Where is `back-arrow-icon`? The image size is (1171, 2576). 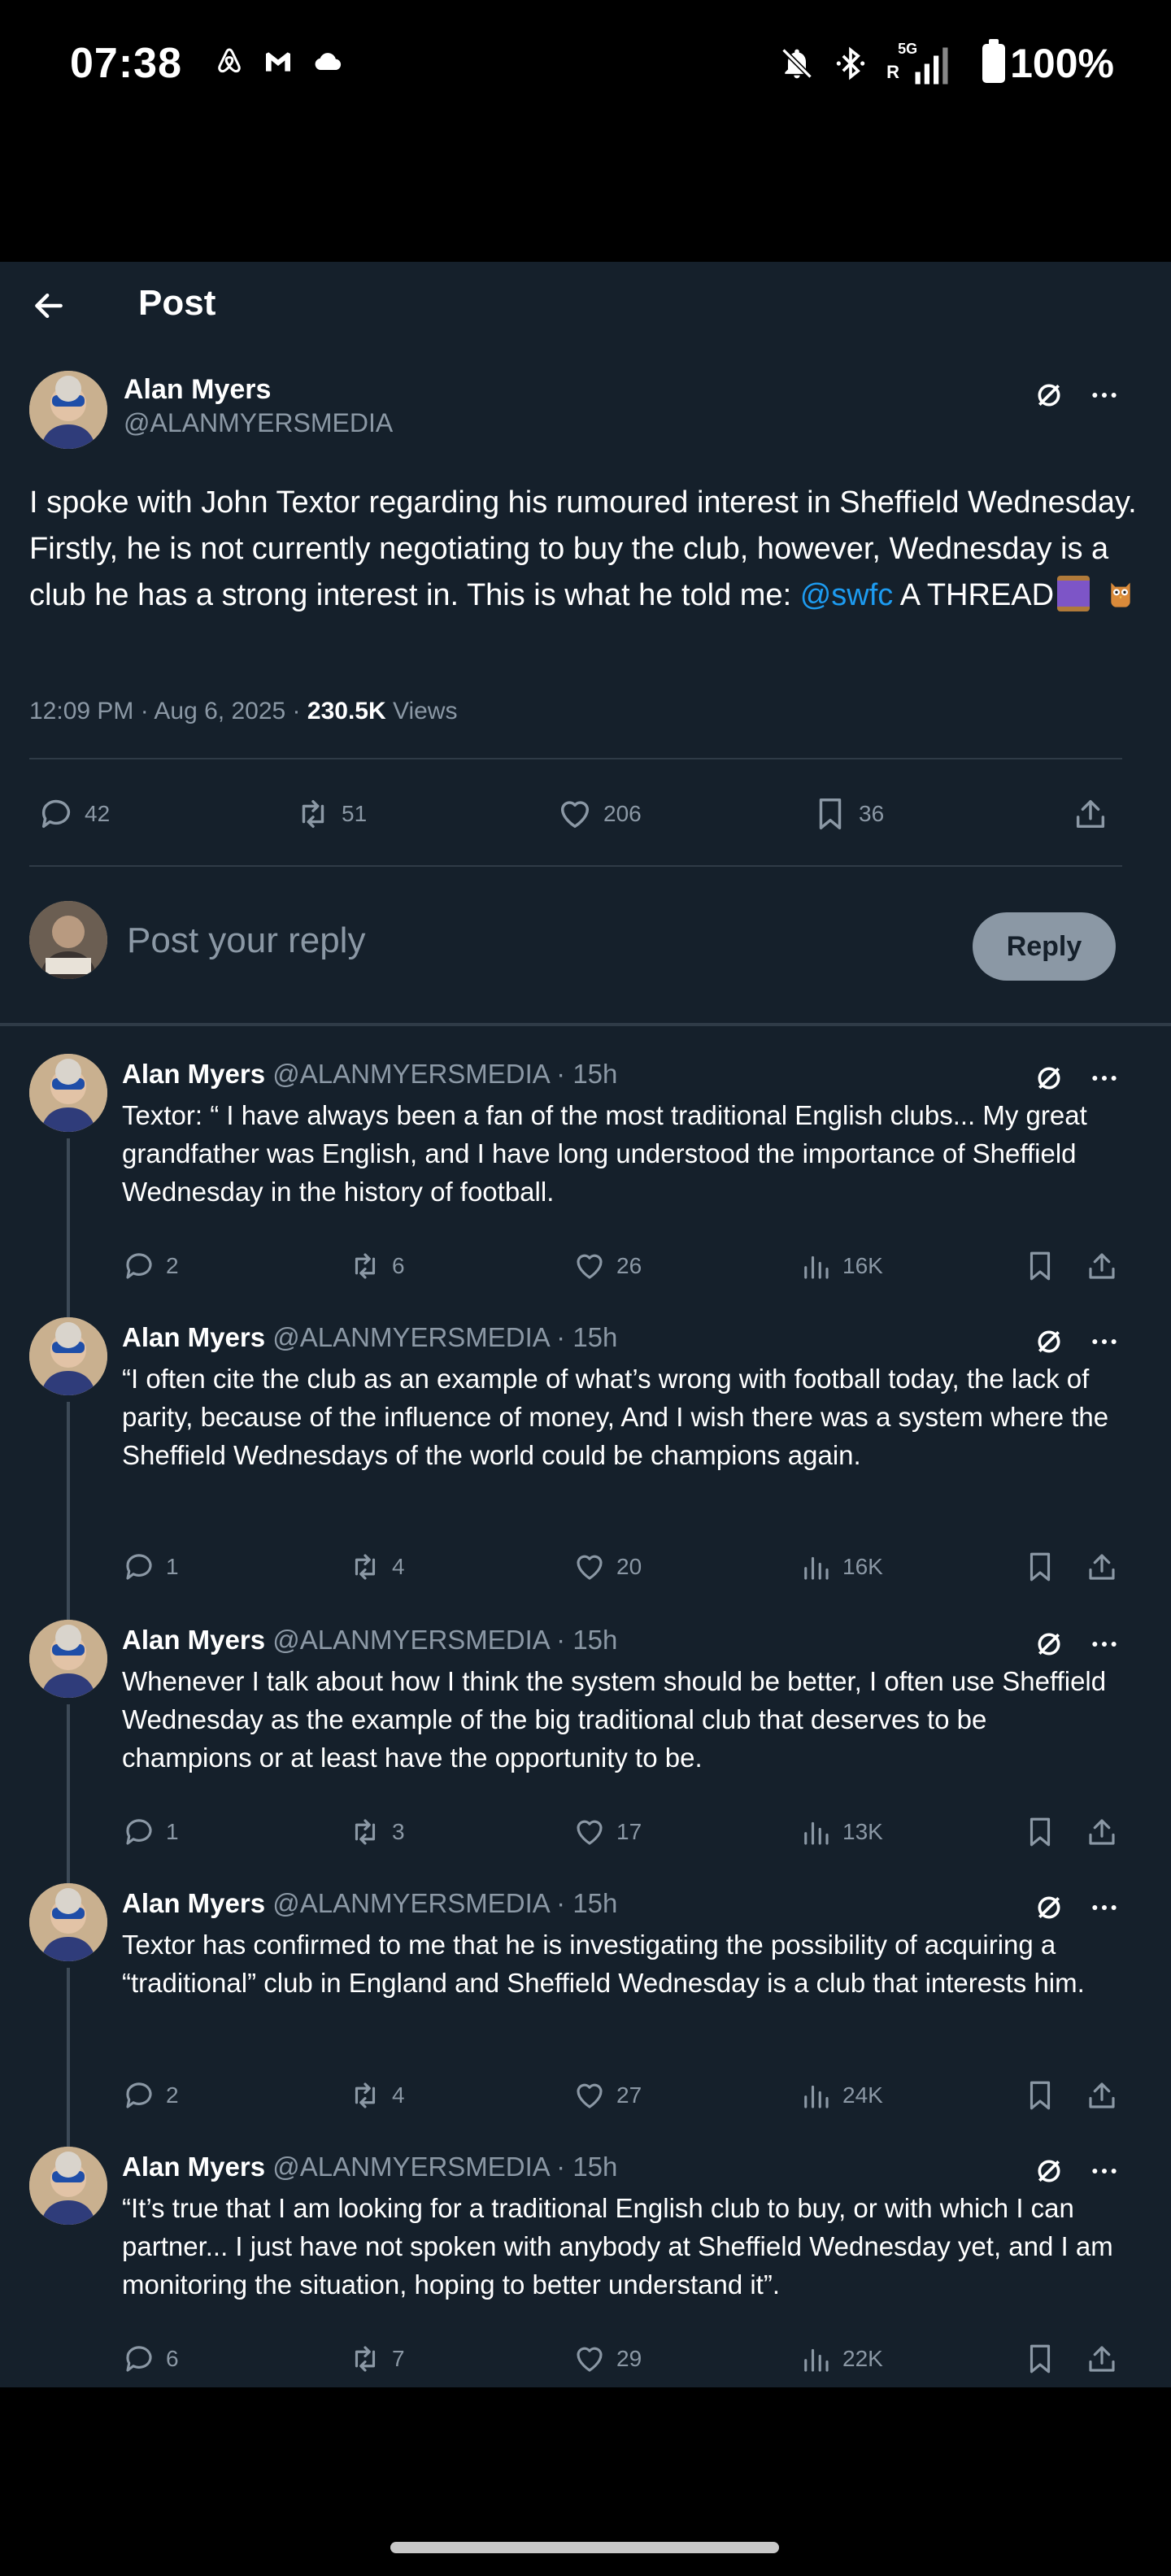 back-arrow-icon is located at coordinates (49, 306).